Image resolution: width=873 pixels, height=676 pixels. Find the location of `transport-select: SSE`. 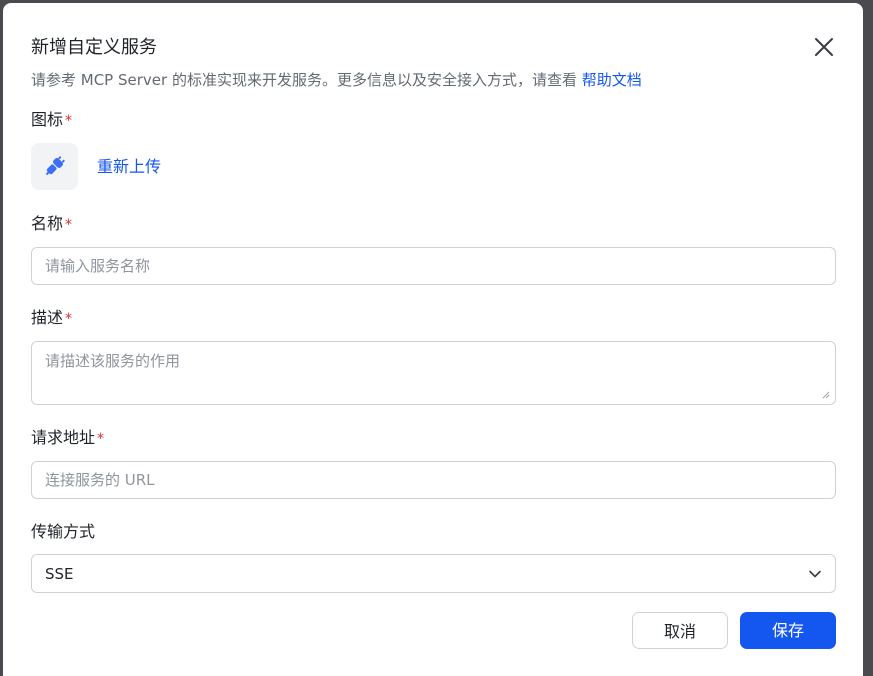

transport-select: SSE is located at coordinates (433, 573).